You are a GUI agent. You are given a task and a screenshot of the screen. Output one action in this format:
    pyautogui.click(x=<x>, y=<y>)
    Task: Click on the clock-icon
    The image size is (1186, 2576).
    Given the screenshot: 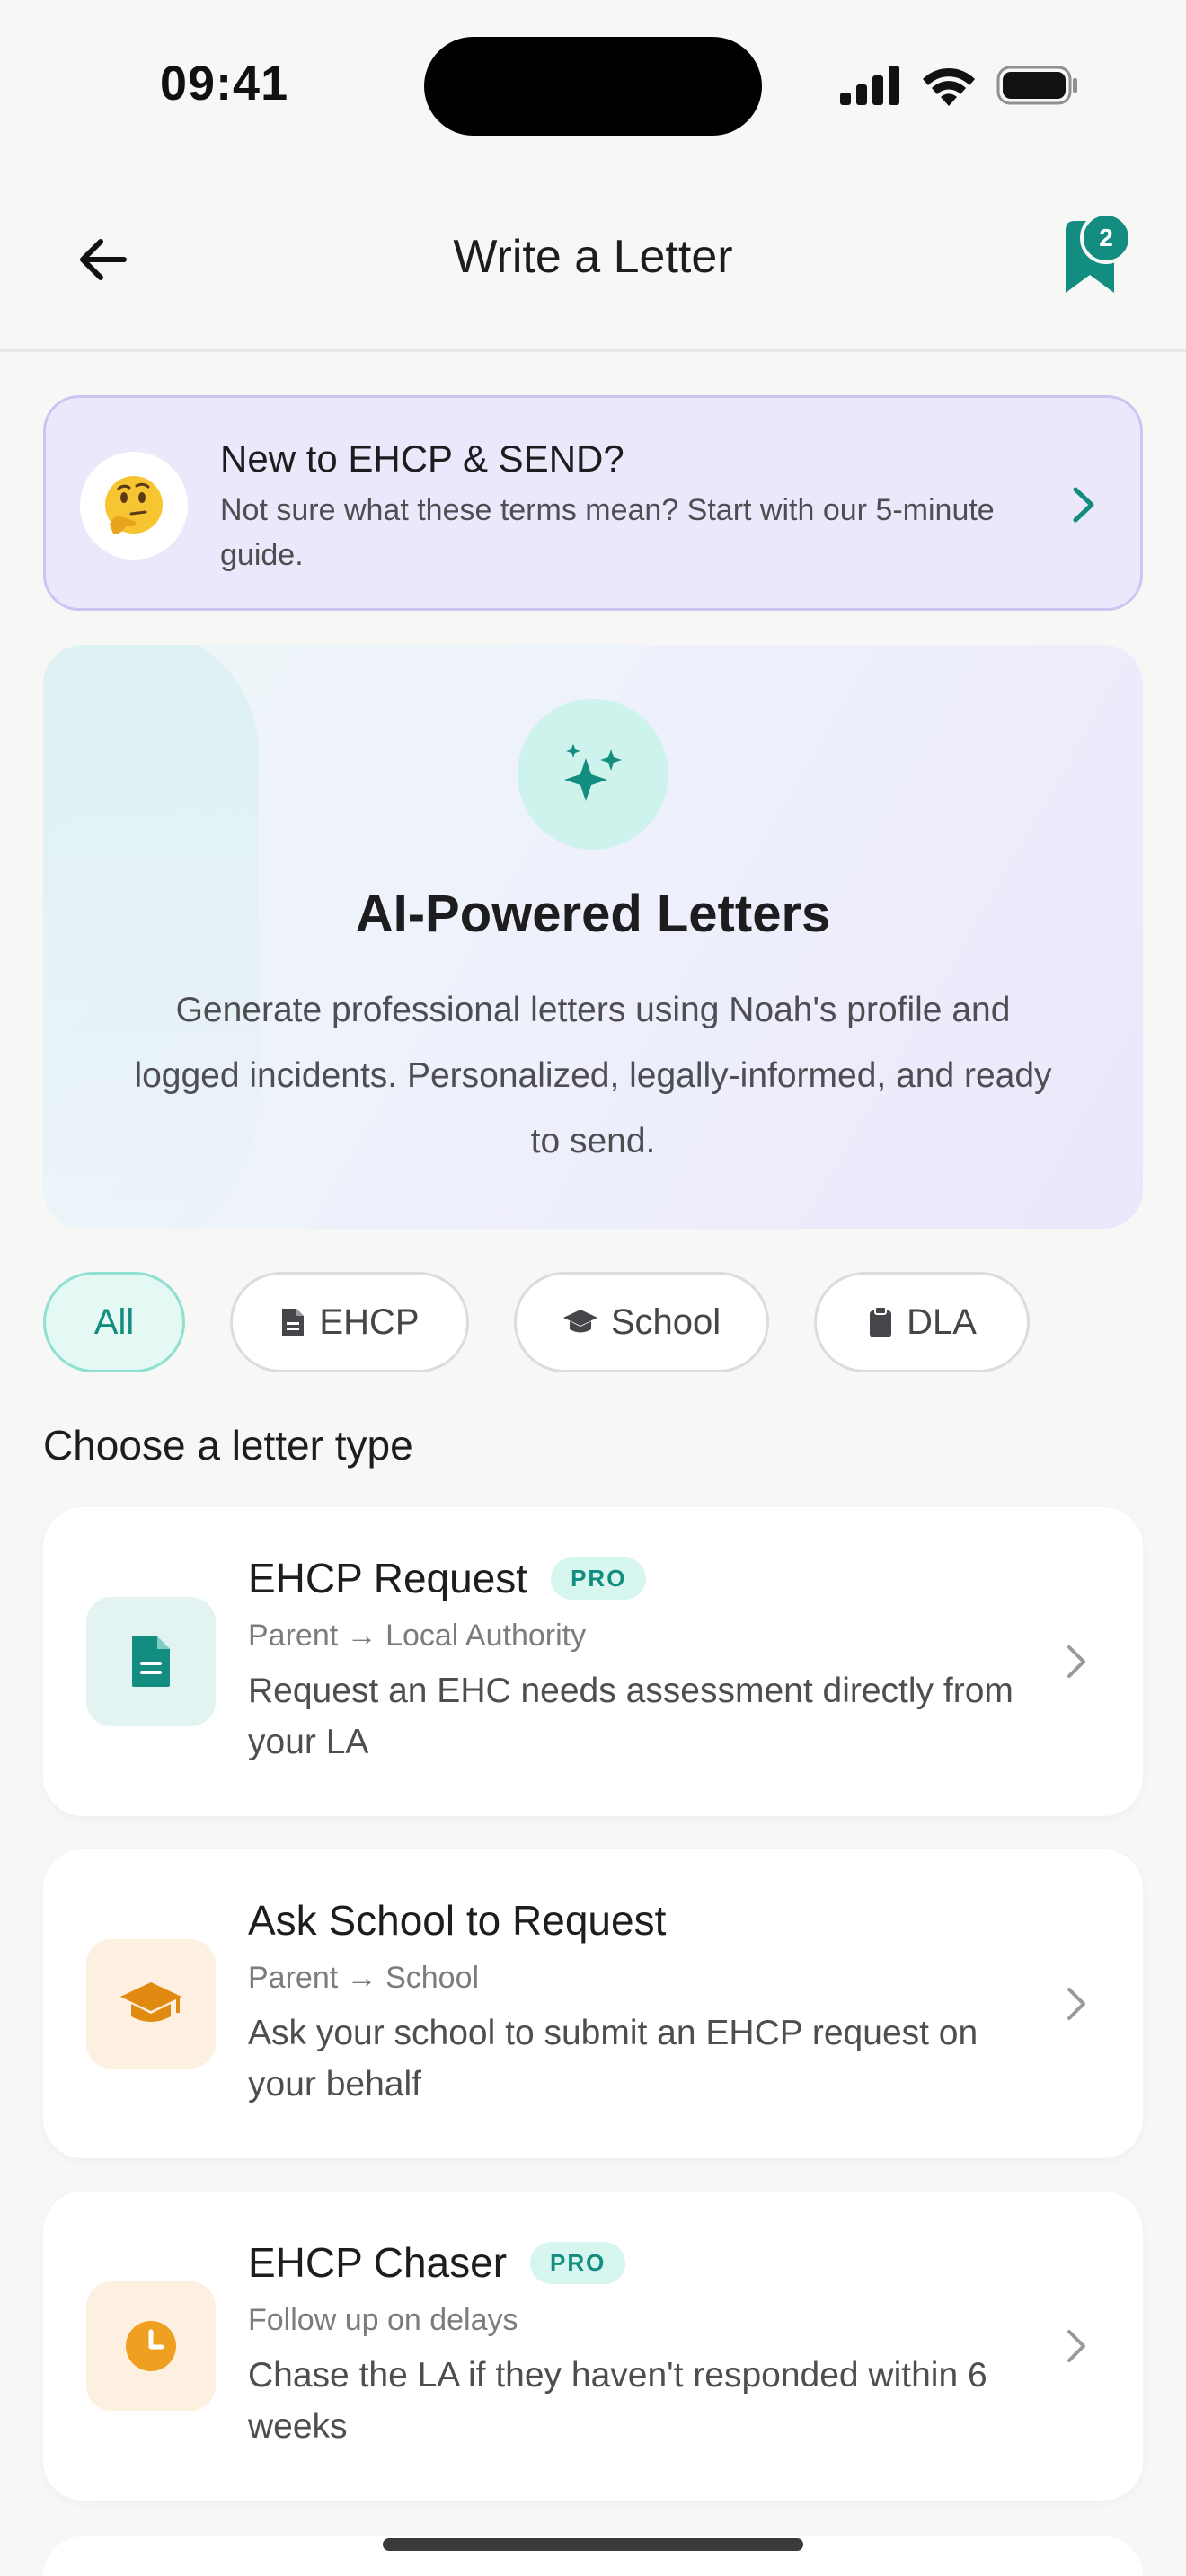 What is the action you would take?
    pyautogui.click(x=151, y=2346)
    